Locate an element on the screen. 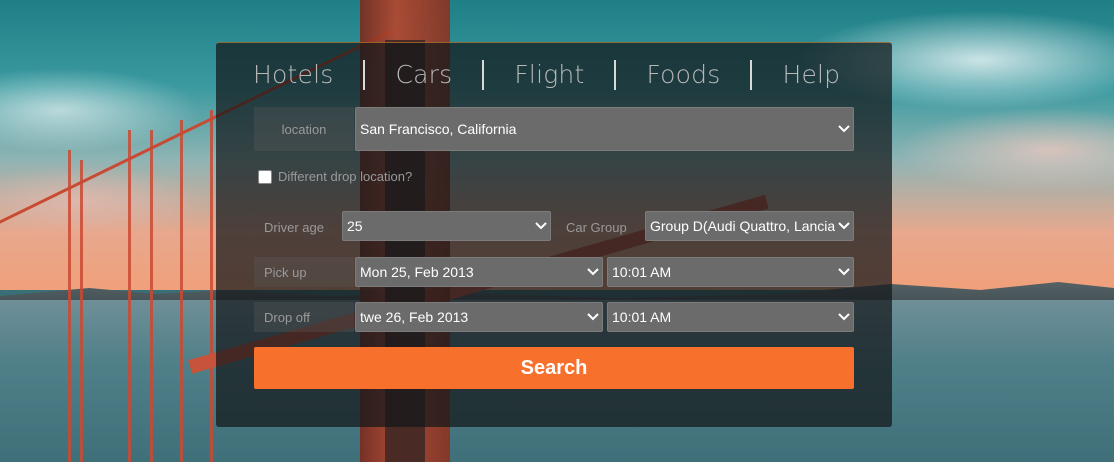 The height and width of the screenshot is (462, 1114). location-select: San Francisco, California is located at coordinates (604, 129).